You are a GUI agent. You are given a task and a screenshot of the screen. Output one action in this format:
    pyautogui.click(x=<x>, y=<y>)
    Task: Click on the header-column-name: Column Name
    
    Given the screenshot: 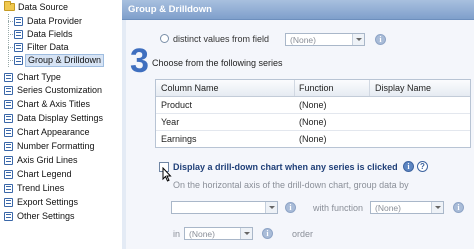 What is the action you would take?
    pyautogui.click(x=190, y=88)
    